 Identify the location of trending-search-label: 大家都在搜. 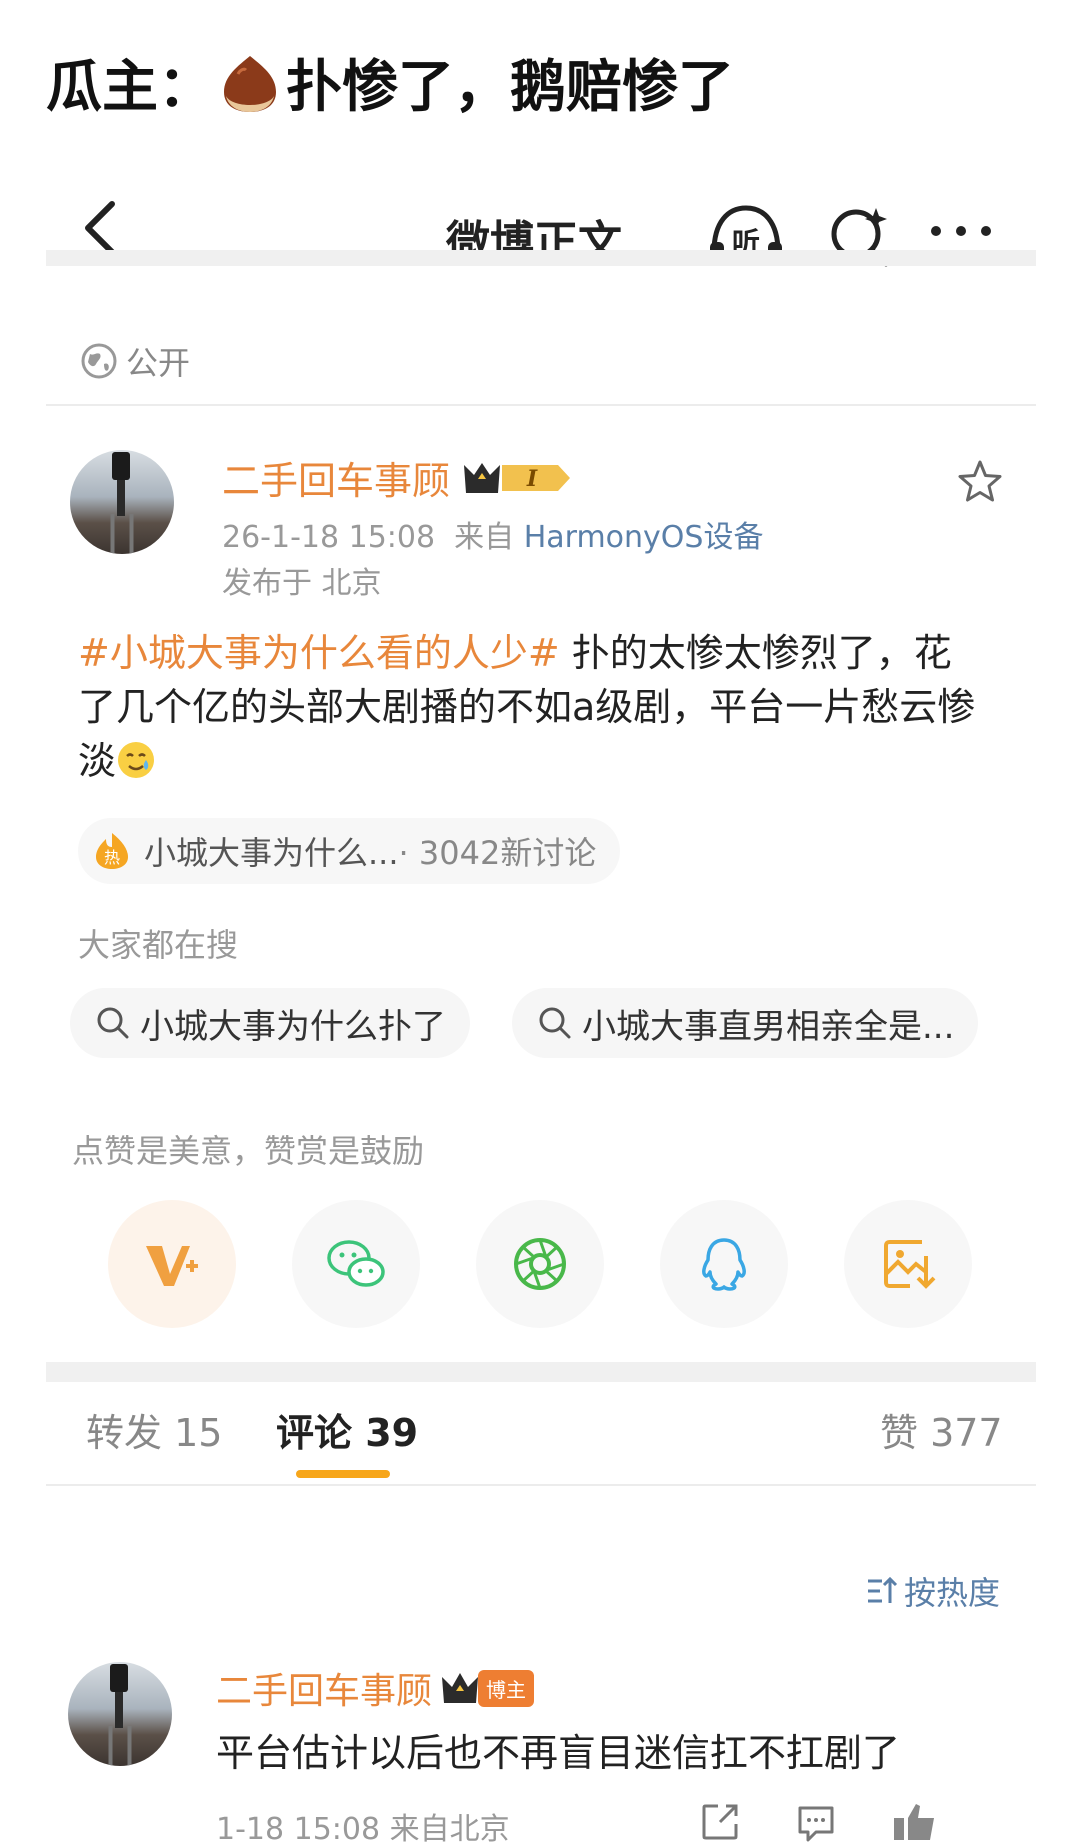
(158, 945).